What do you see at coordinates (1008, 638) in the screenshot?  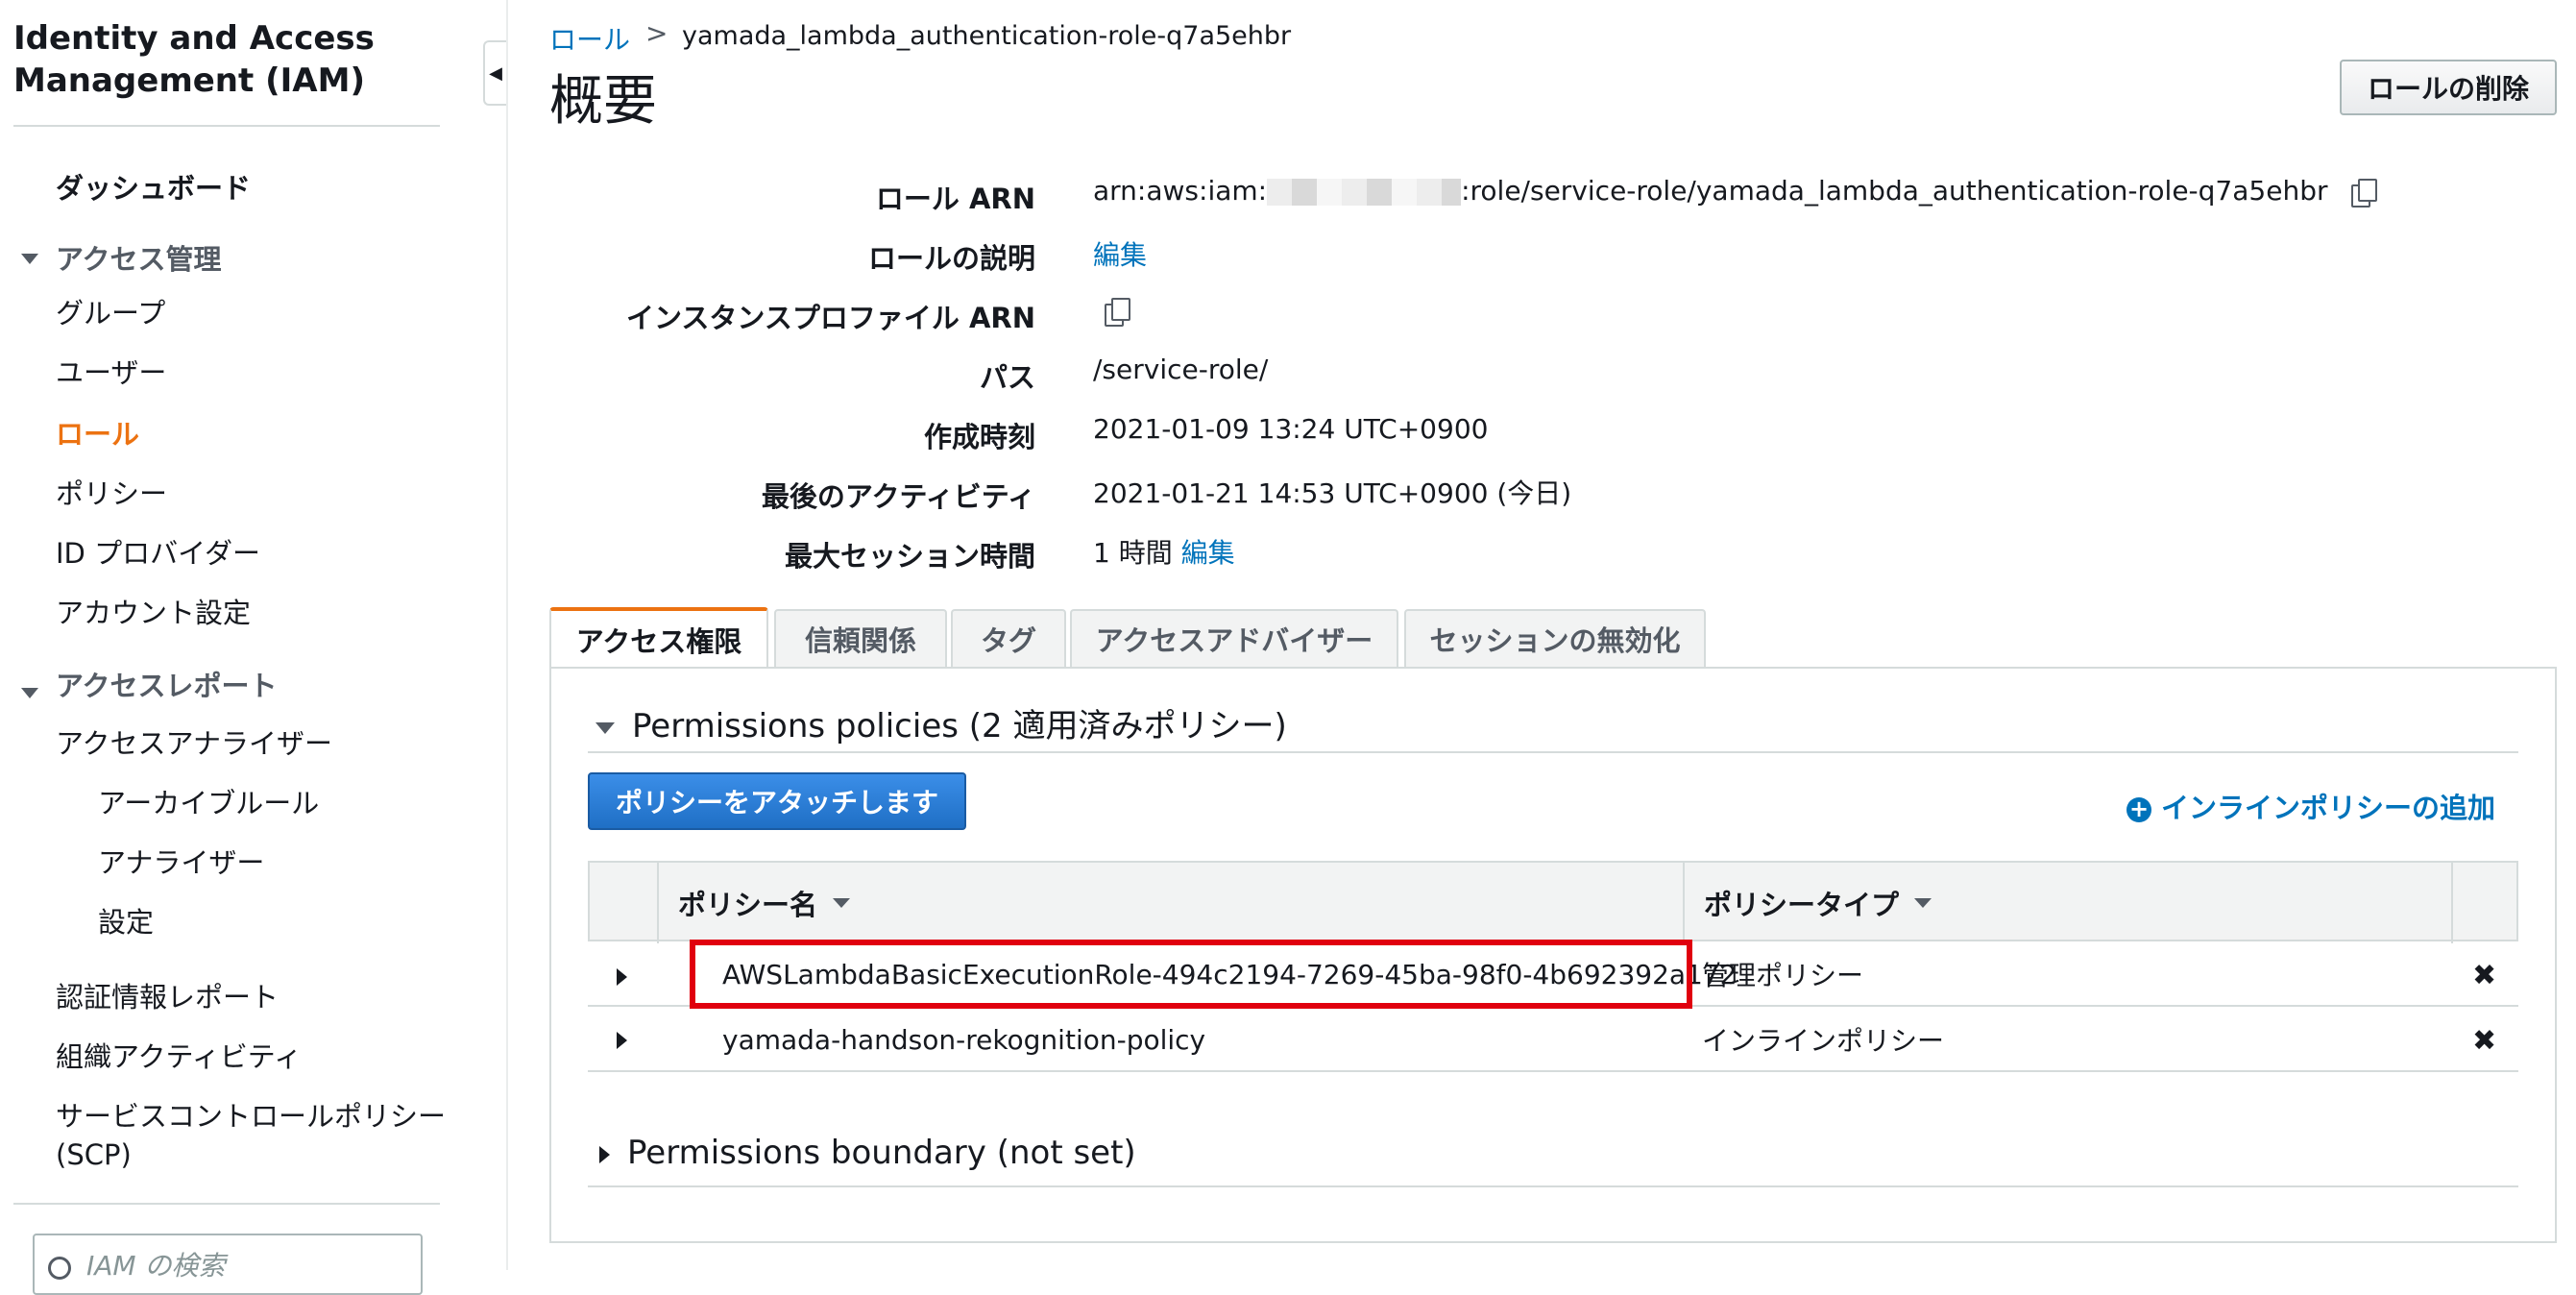 I see `tab-tags: タグ` at bounding box center [1008, 638].